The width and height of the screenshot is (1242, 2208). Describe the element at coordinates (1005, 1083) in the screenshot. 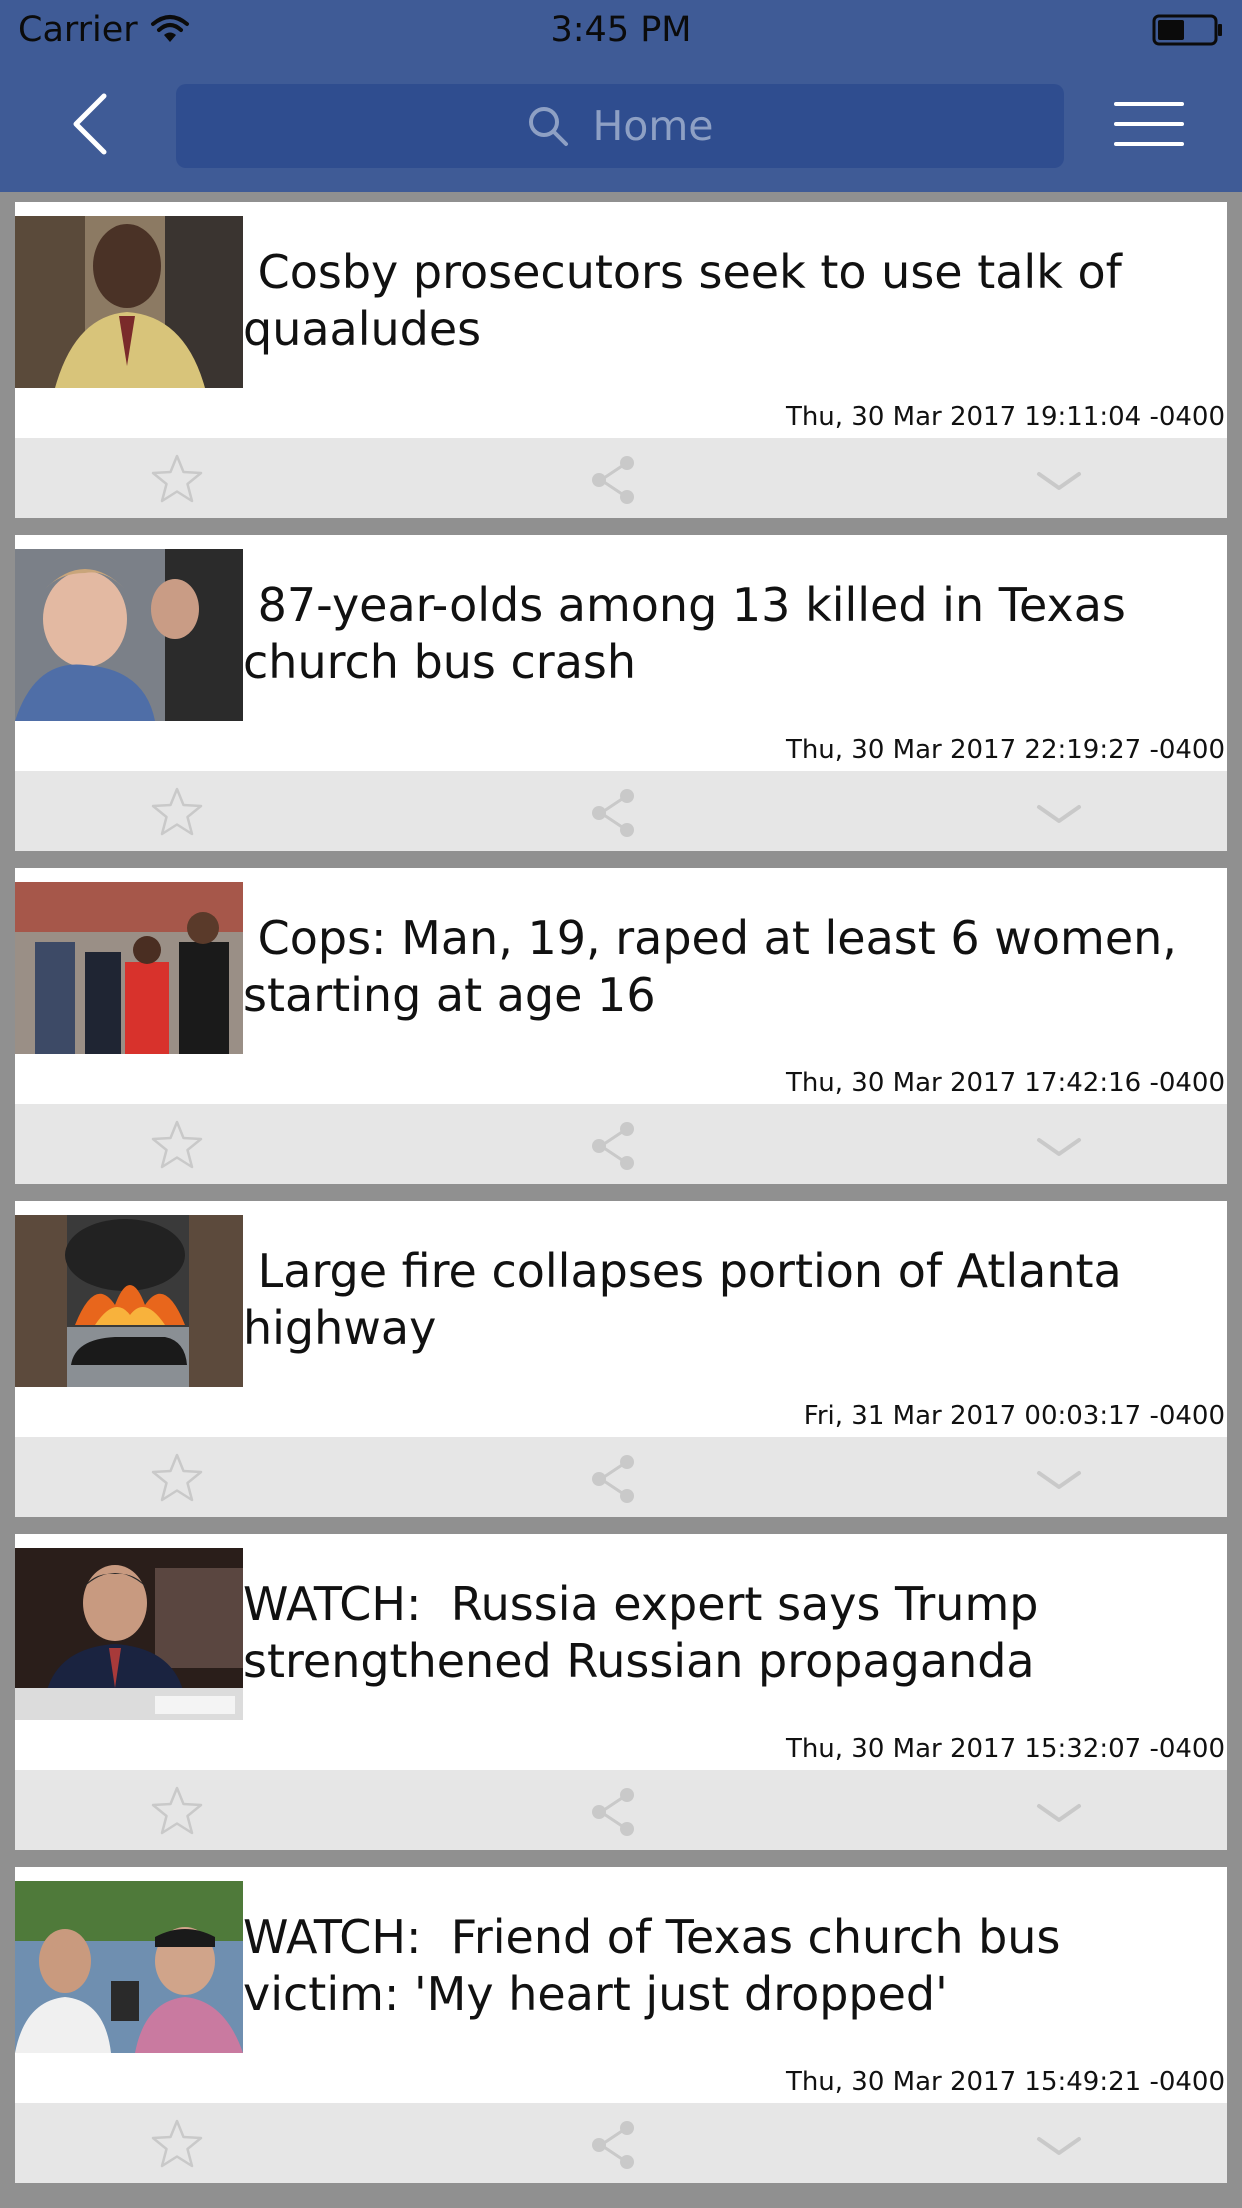

I see `article-timestamp: Thu, 30 Mar 2017 17:42:16 -0400` at that location.